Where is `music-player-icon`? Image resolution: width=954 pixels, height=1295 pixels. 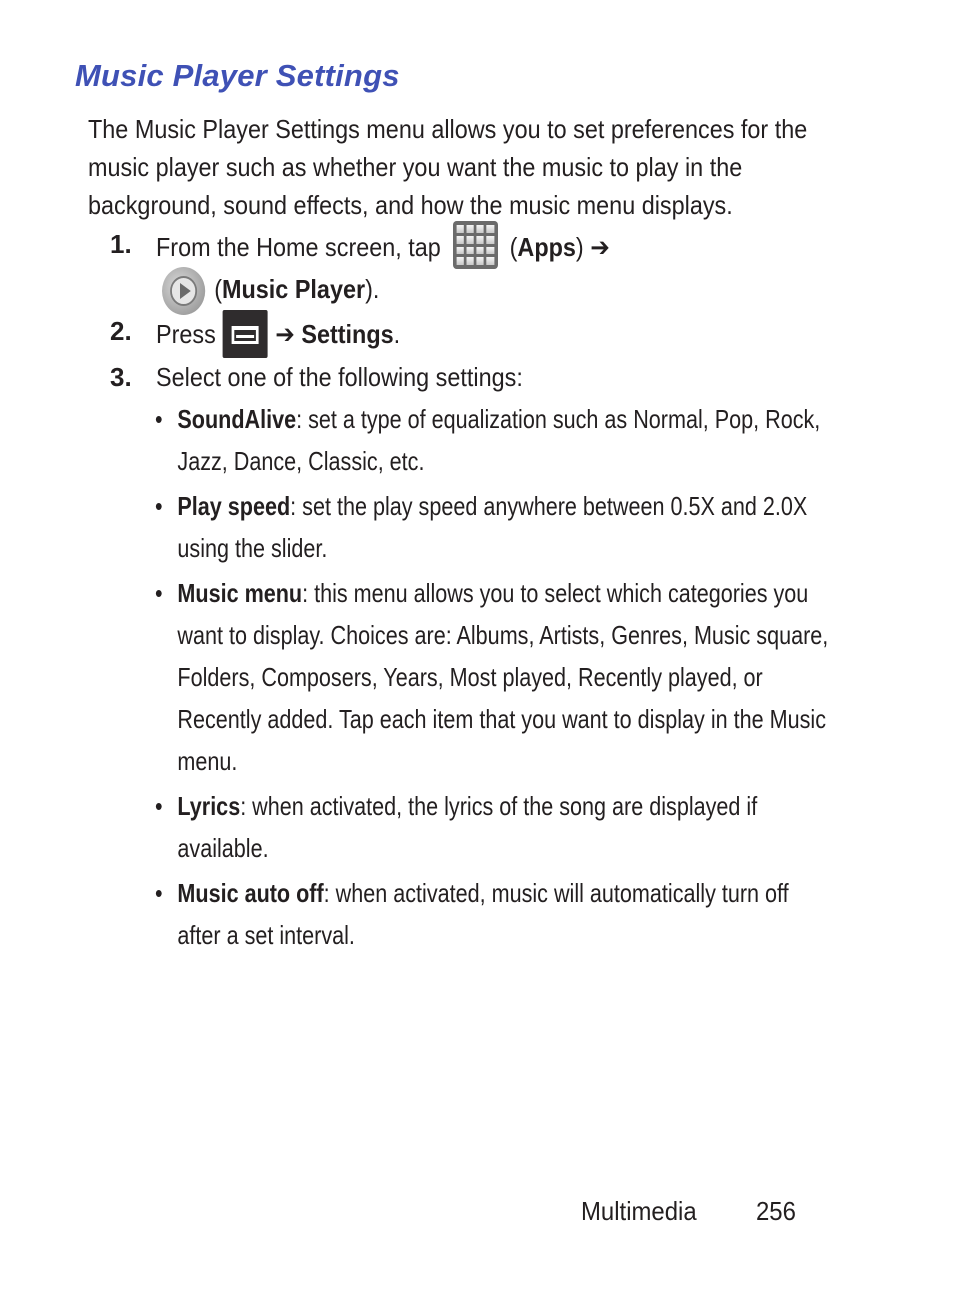 music-player-icon is located at coordinates (184, 291).